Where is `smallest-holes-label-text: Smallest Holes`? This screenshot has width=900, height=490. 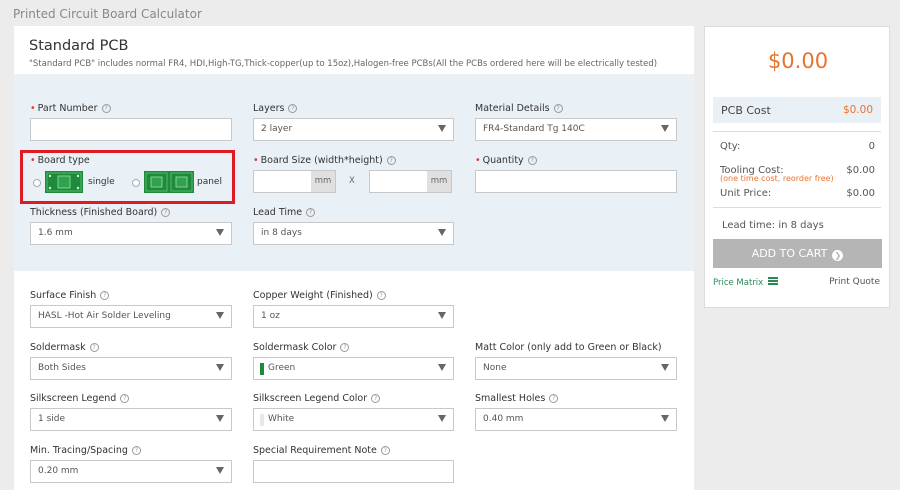 smallest-holes-label-text: Smallest Holes is located at coordinates (510, 398).